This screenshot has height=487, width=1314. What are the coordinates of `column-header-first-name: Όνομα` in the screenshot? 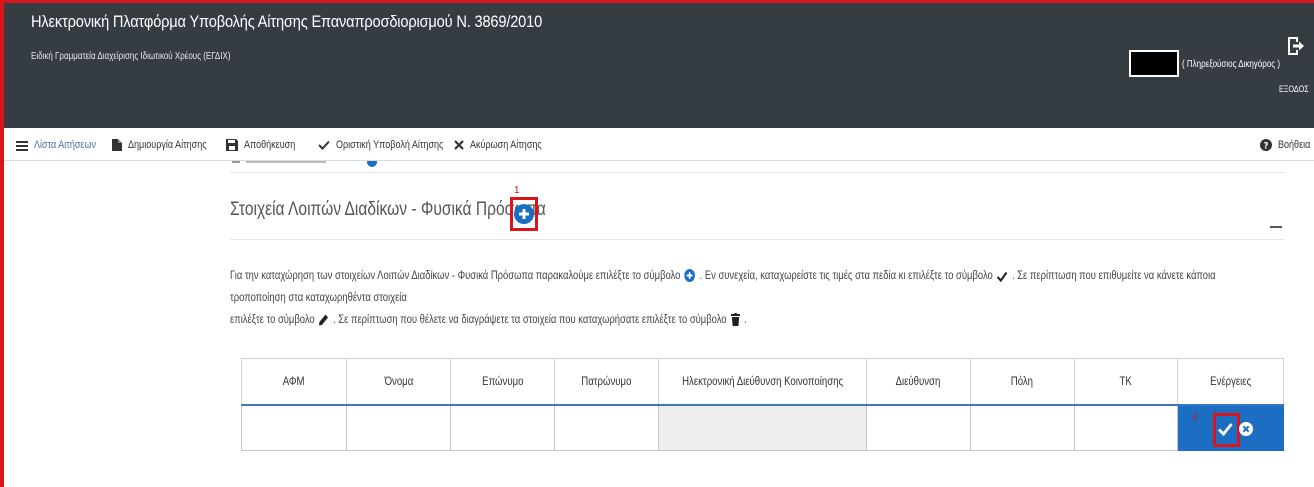 It's located at (398, 382).